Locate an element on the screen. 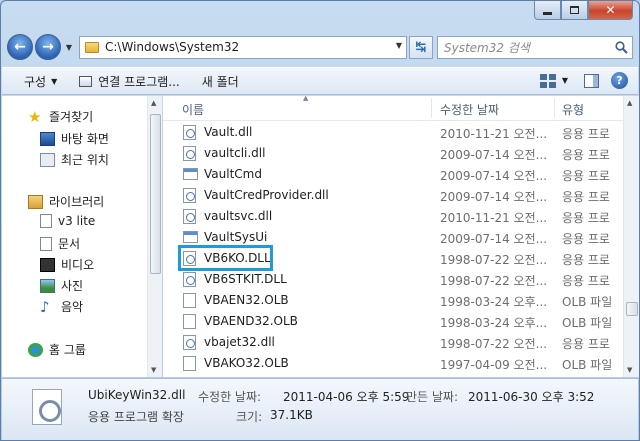 Image resolution: width=640 pixels, height=441 pixels. sidebar-item-desktop: 바탕 화면 is located at coordinates (74, 138).